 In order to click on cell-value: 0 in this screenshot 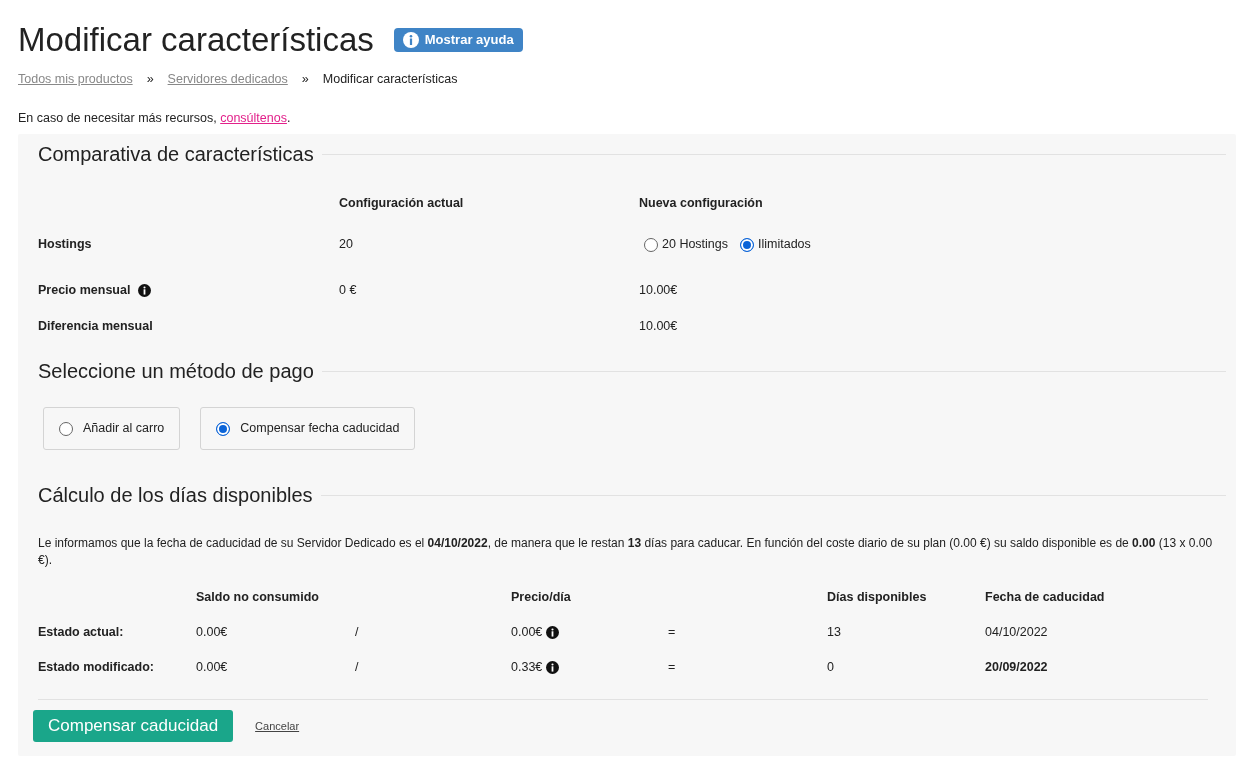, I will do `click(831, 667)`.